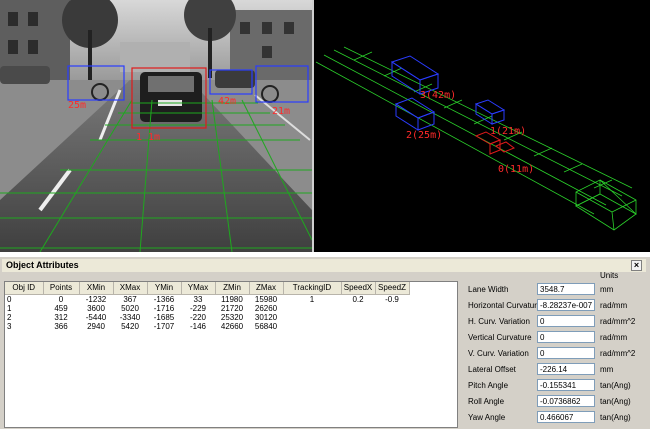  Describe the element at coordinates (607, 369) in the screenshot. I see `attr-unit: mm` at that location.